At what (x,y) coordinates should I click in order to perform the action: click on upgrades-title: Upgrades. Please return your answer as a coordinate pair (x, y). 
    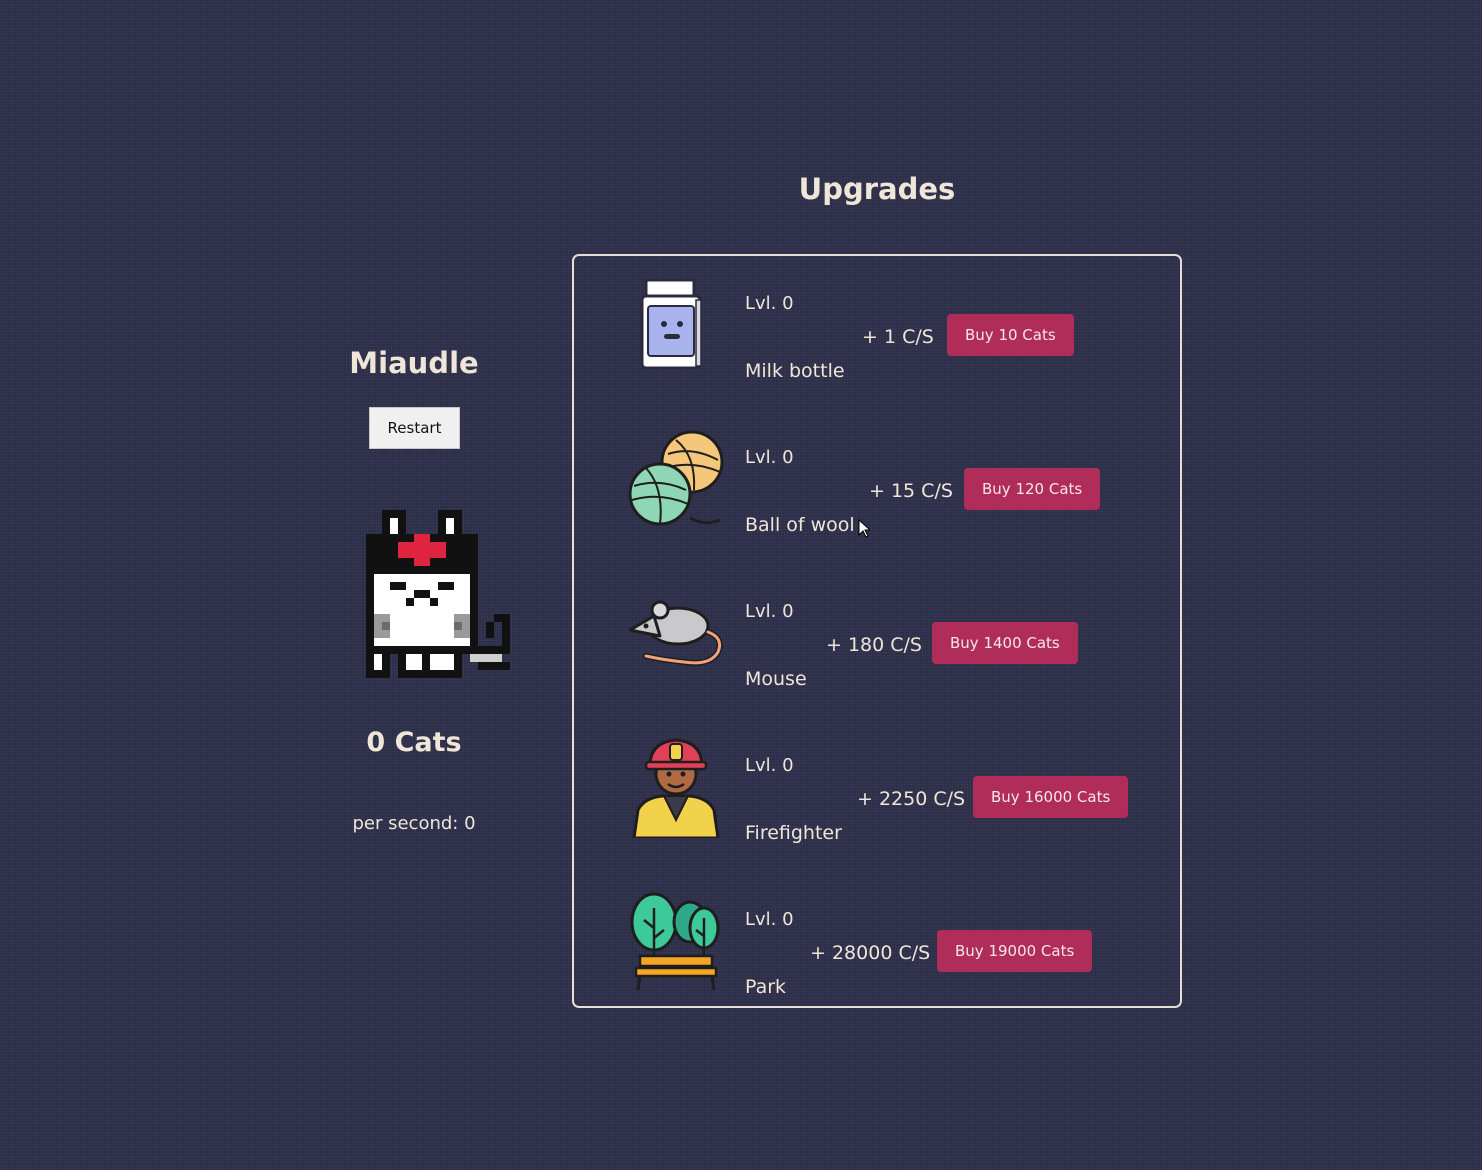
    Looking at the image, I should click on (877, 189).